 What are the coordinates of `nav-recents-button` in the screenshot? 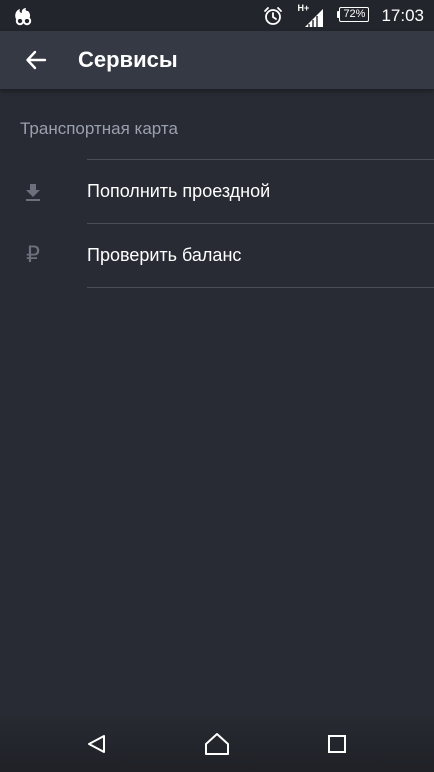 It's located at (337, 744).